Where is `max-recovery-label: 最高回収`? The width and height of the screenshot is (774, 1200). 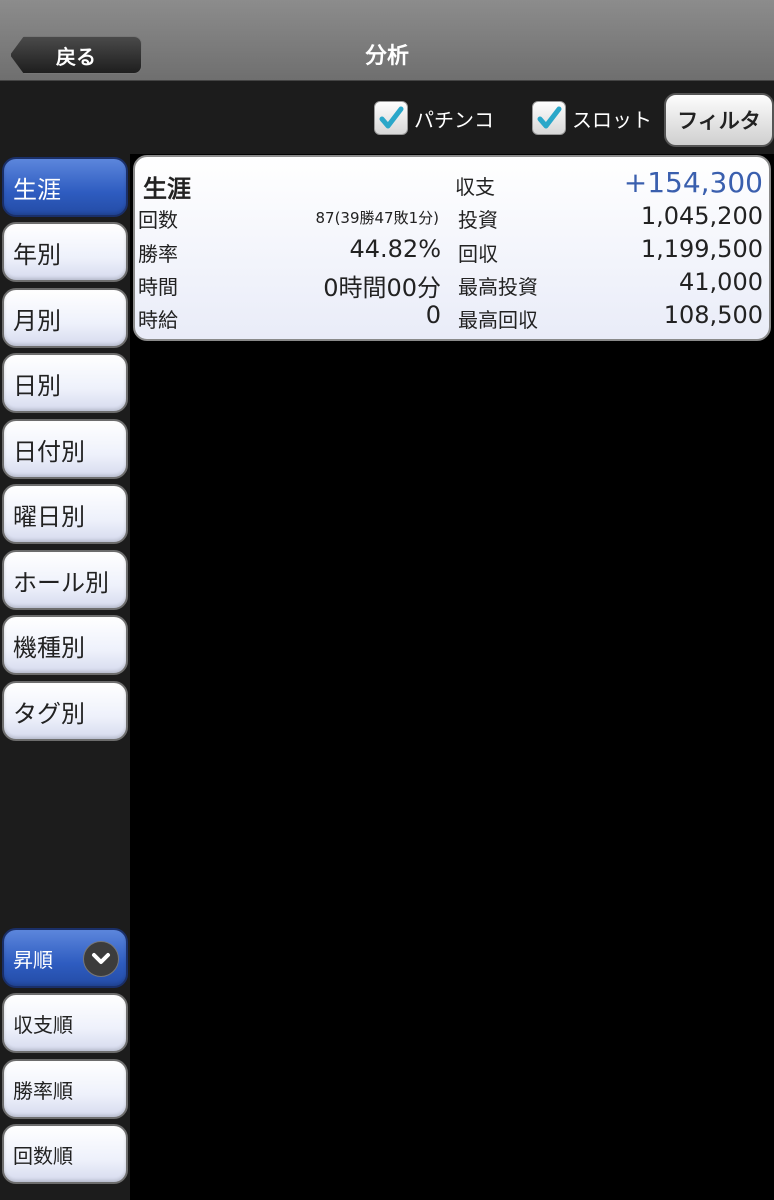
max-recovery-label: 最高回収 is located at coordinates (498, 320).